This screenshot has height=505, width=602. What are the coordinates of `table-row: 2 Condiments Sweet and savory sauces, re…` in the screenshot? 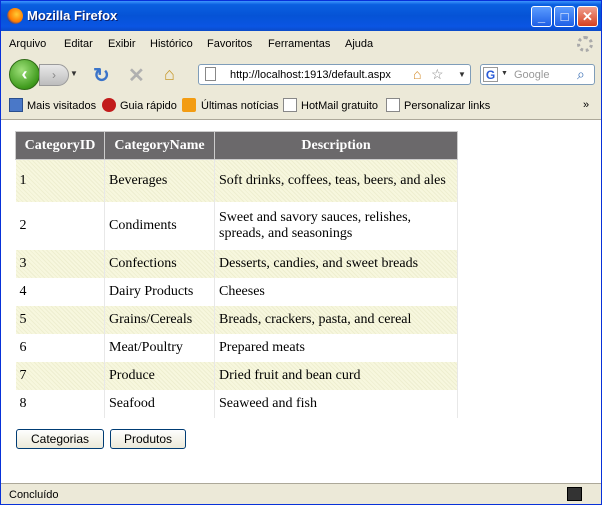 It's located at (236, 225).